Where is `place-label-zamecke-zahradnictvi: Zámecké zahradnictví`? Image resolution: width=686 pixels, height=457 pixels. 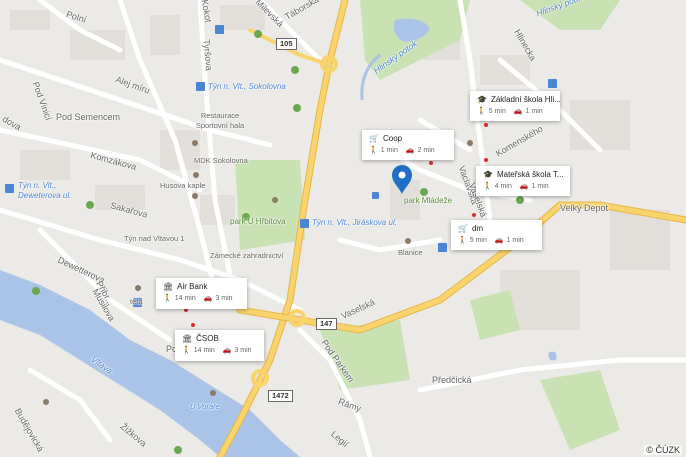 place-label-zamecke-zahradnictvi: Zámecké zahradnictví is located at coordinates (247, 255).